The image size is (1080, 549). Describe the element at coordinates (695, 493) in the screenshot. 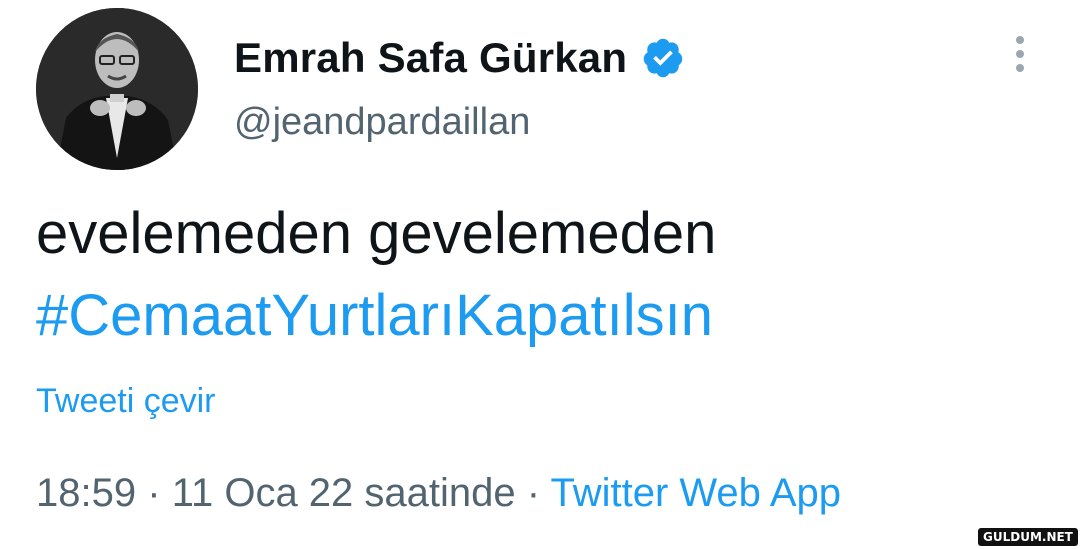

I see `tweet-source-link: Twitter Web App` at that location.